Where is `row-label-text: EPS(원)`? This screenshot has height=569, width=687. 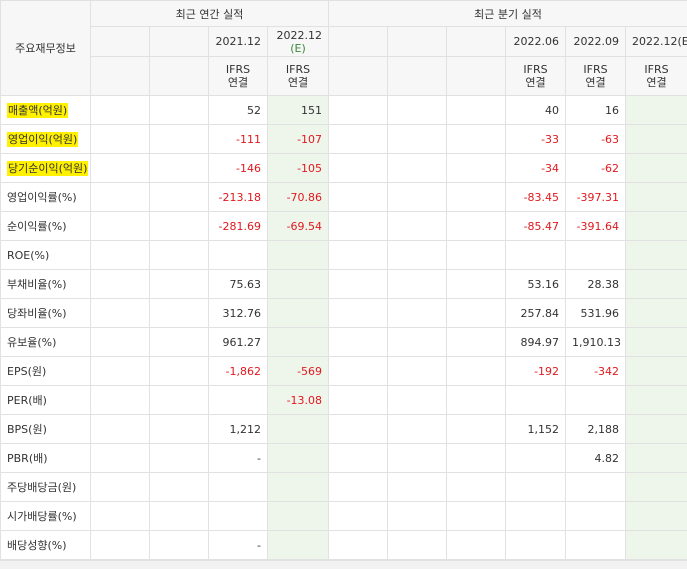
row-label-text: EPS(원) is located at coordinates (26, 371).